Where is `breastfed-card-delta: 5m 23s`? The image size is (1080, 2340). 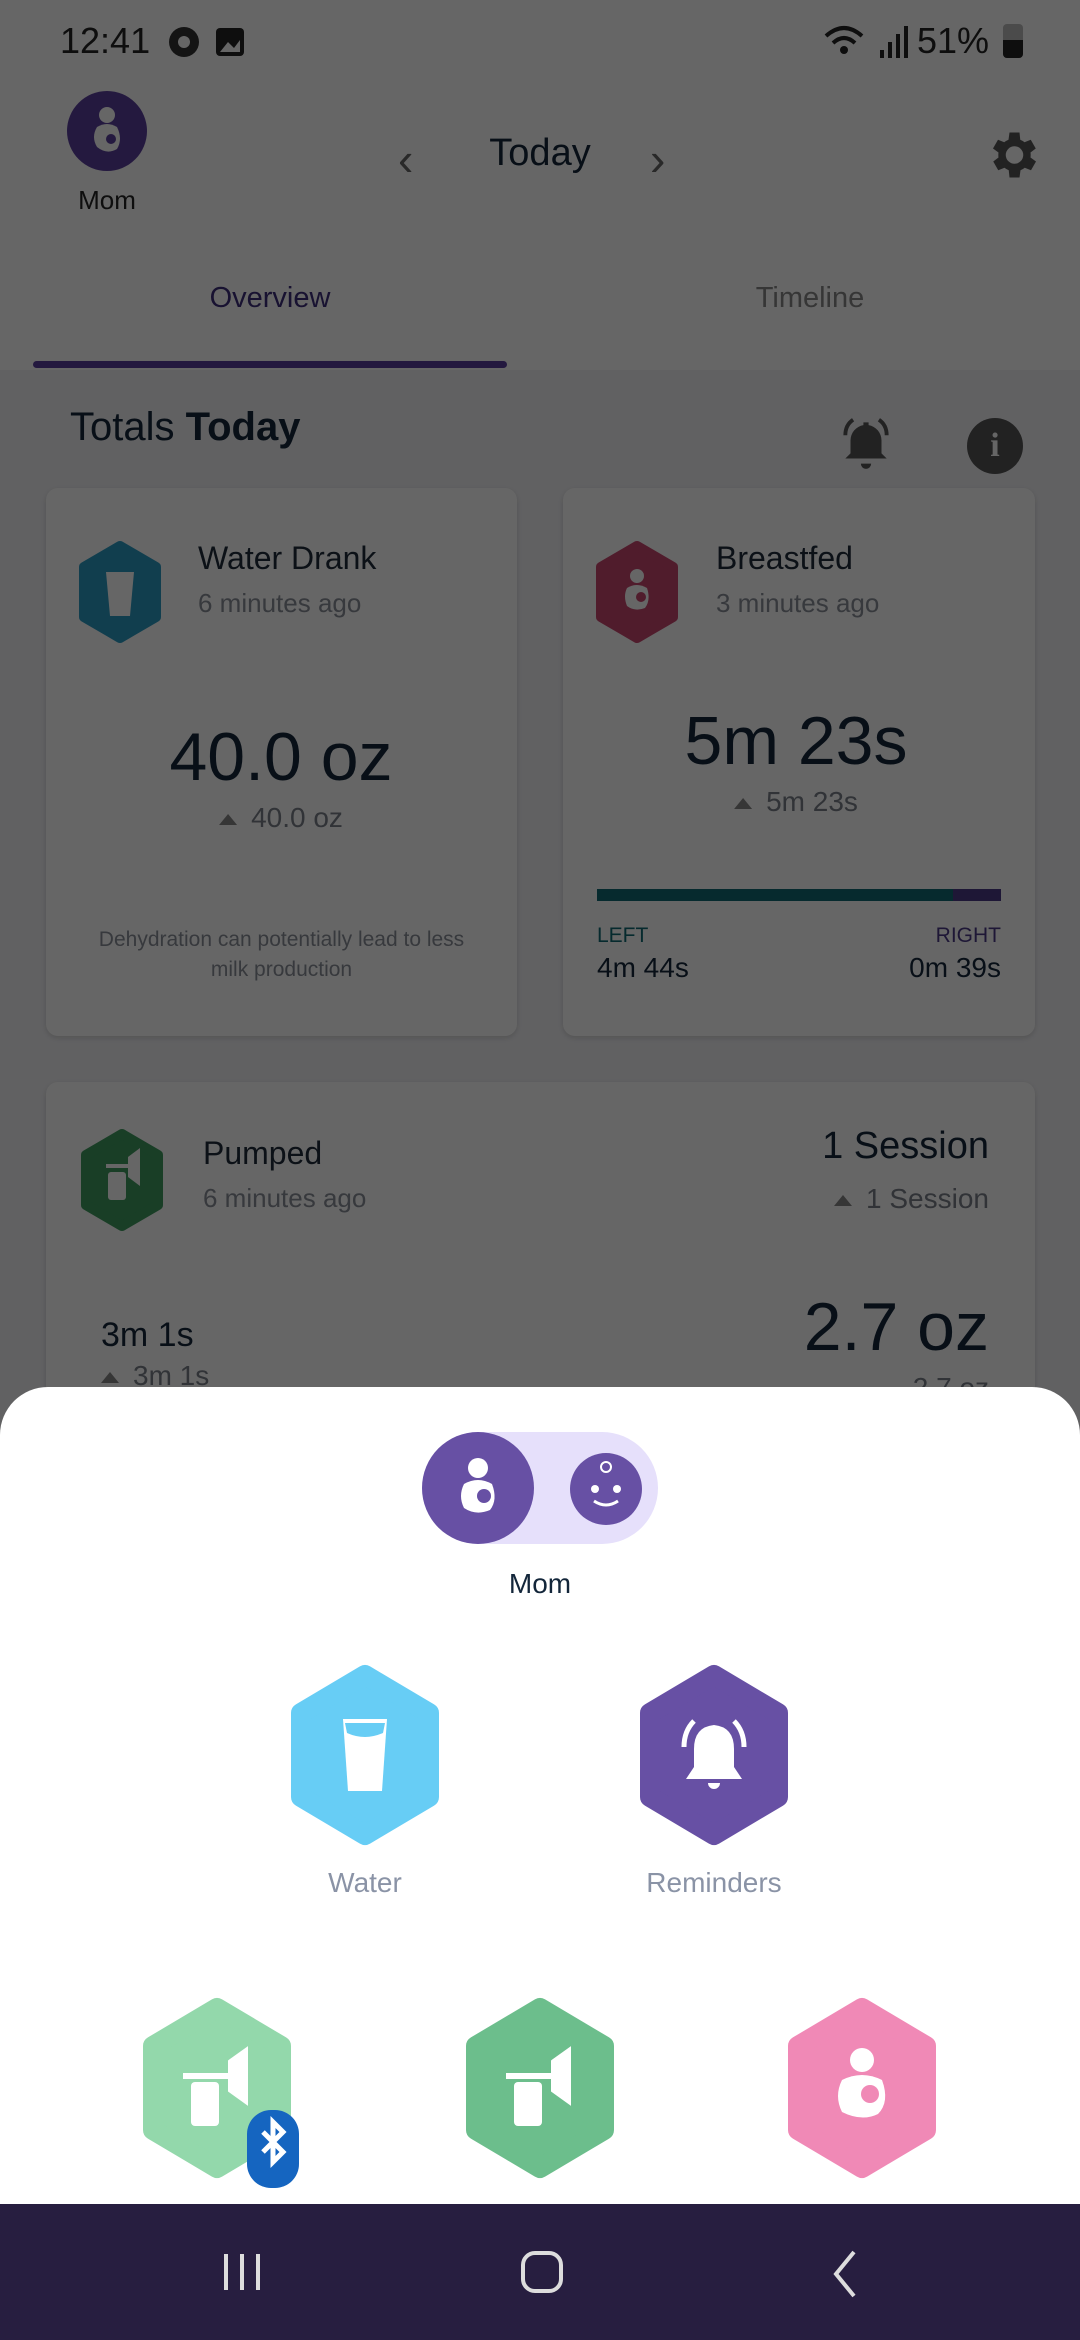 breastfed-card-delta: 5m 23s is located at coordinates (796, 802).